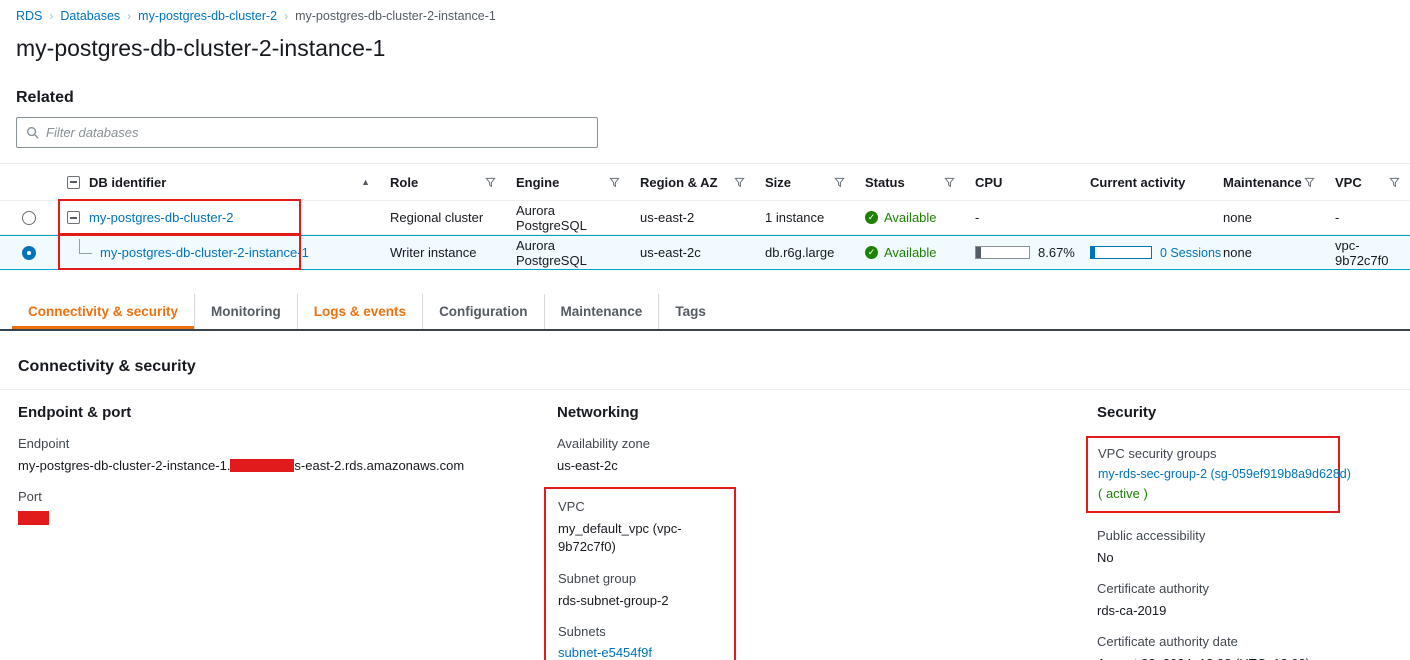 The width and height of the screenshot is (1410, 660). I want to click on tab-connectivity-security: Connectivity & security, so click(103, 311).